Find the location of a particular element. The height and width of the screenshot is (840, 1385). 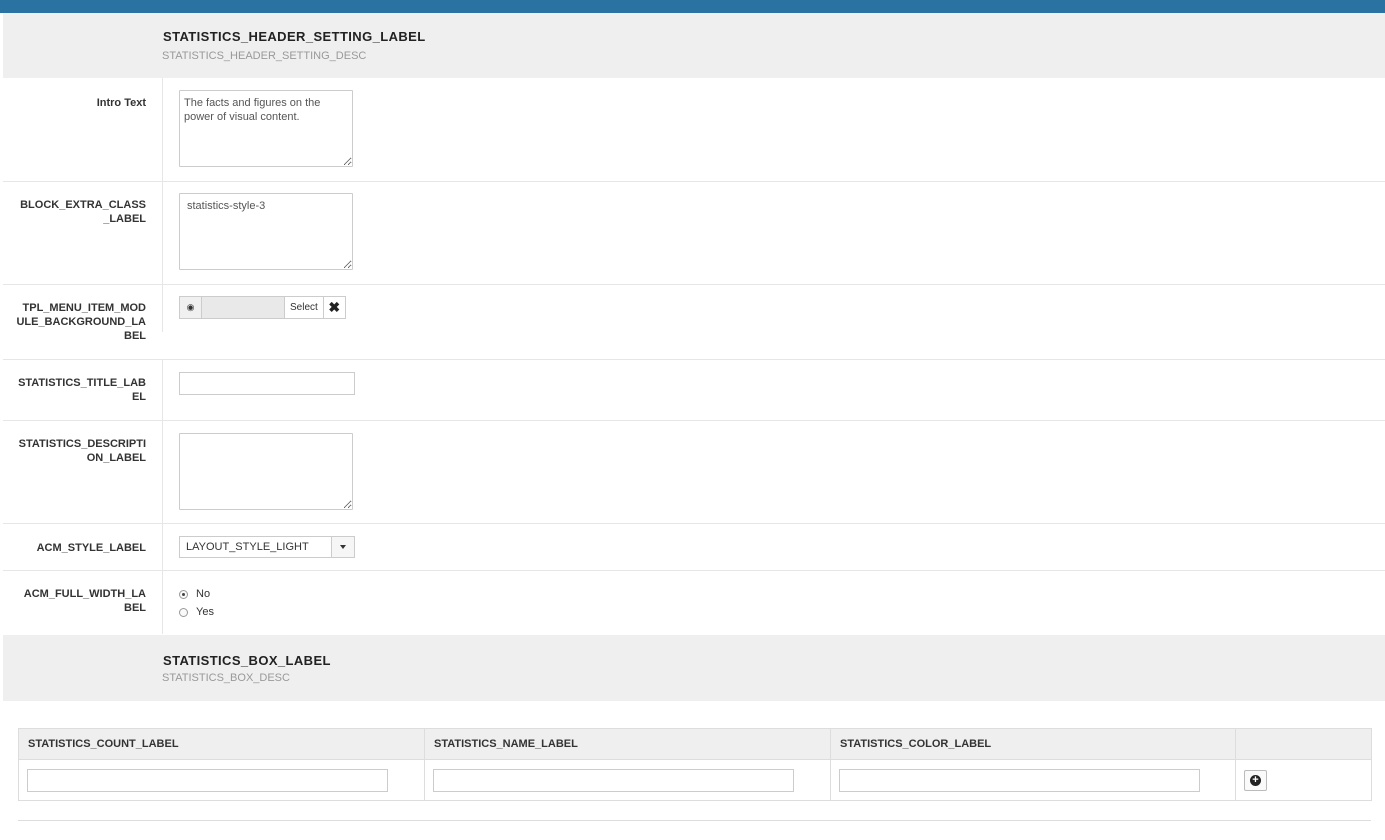

section-desc: STATISTICS_HEADER_SETTING_DESC is located at coordinates (264, 56).